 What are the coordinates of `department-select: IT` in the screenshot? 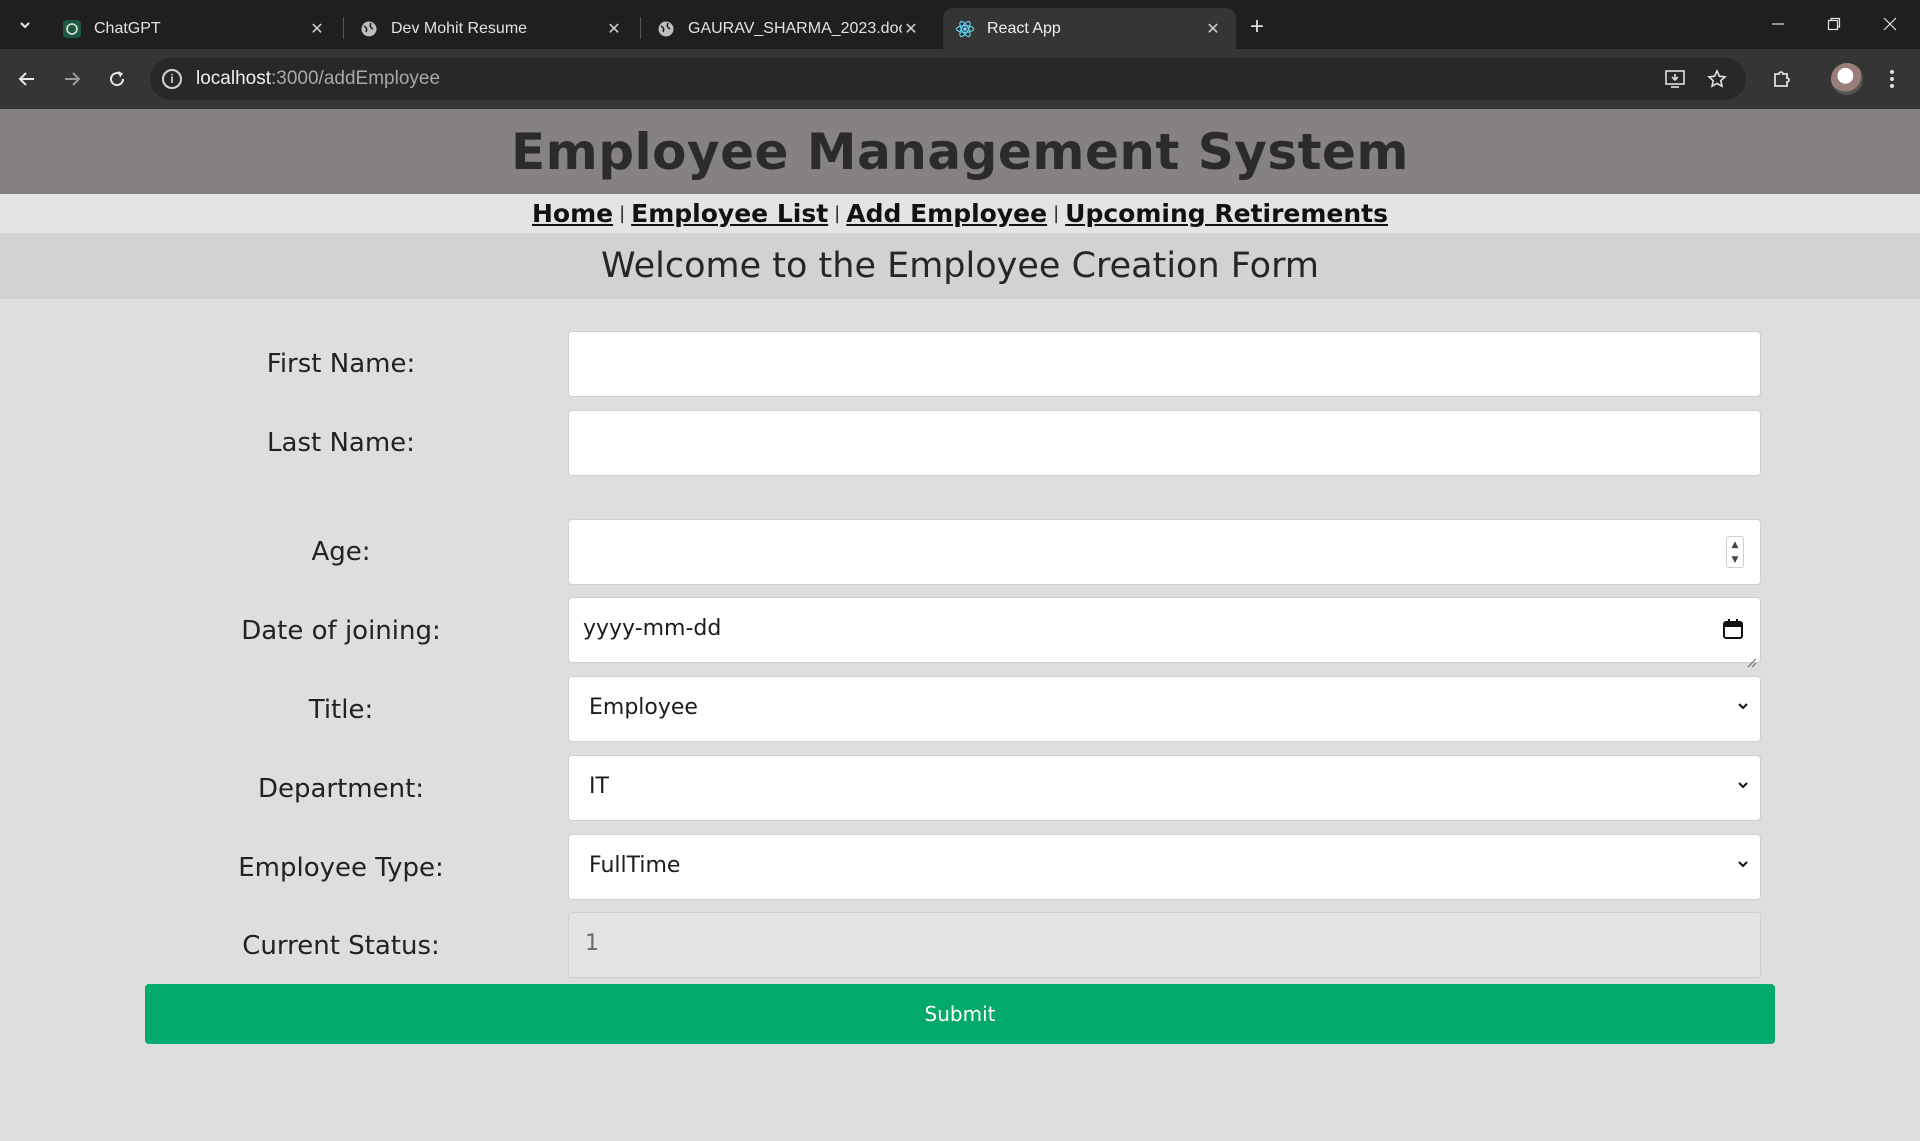 It's located at (1164, 788).